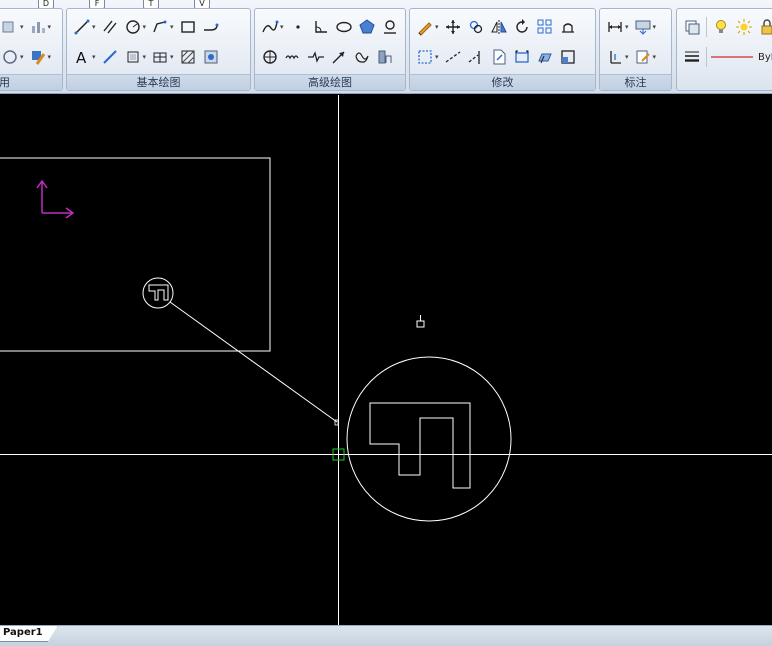 The image size is (772, 646). What do you see at coordinates (522, 57) in the screenshot?
I see `scale-icon` at bounding box center [522, 57].